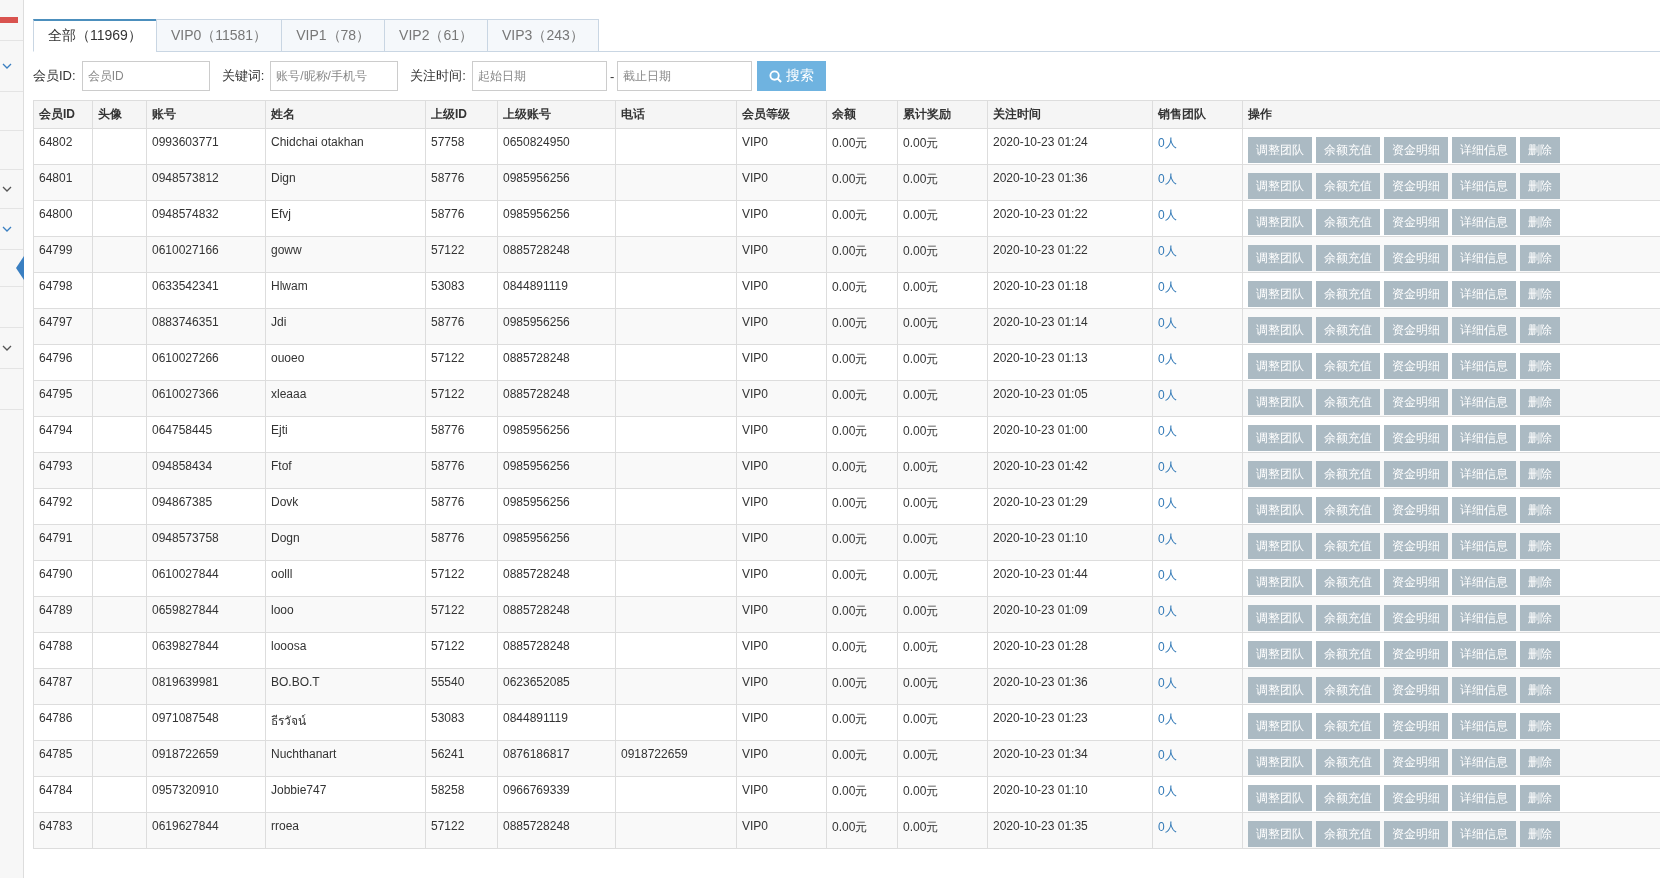 This screenshot has width=1660, height=878. Describe the element at coordinates (543, 35) in the screenshot. I see `filter-tab: VIP3（243）` at that location.